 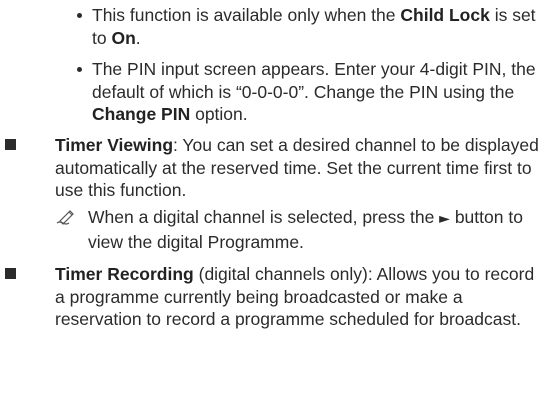 I want to click on bold-term: Timer Viewing, so click(x=114, y=145).